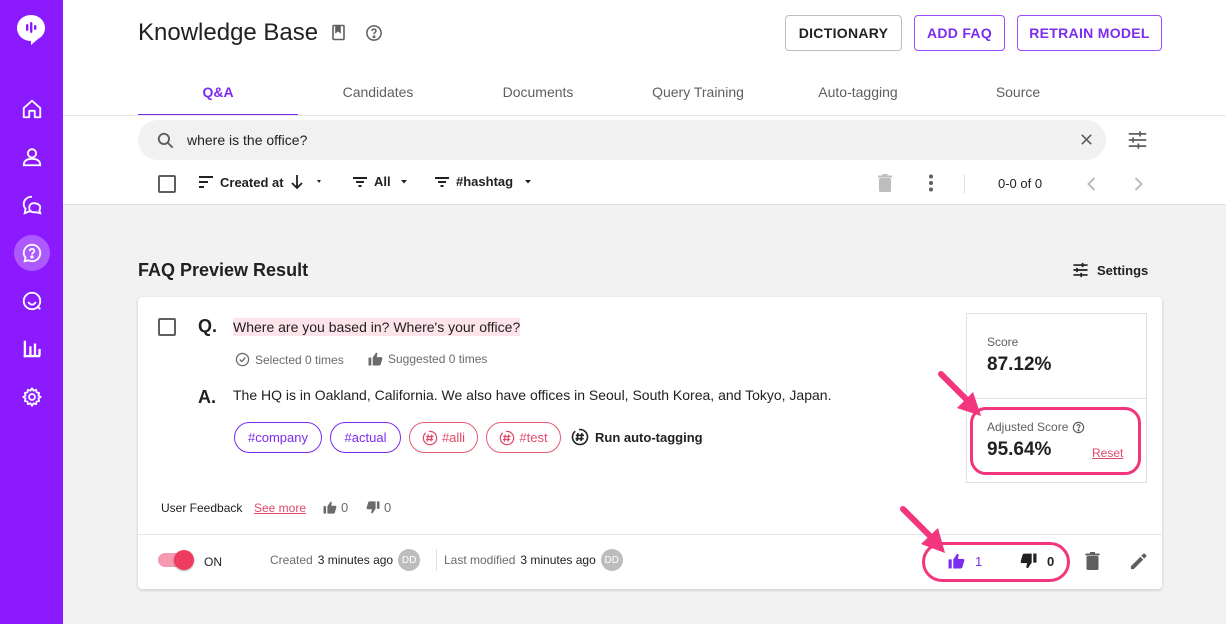  Describe the element at coordinates (964, 184) in the screenshot. I see `toolbar-divider` at that location.